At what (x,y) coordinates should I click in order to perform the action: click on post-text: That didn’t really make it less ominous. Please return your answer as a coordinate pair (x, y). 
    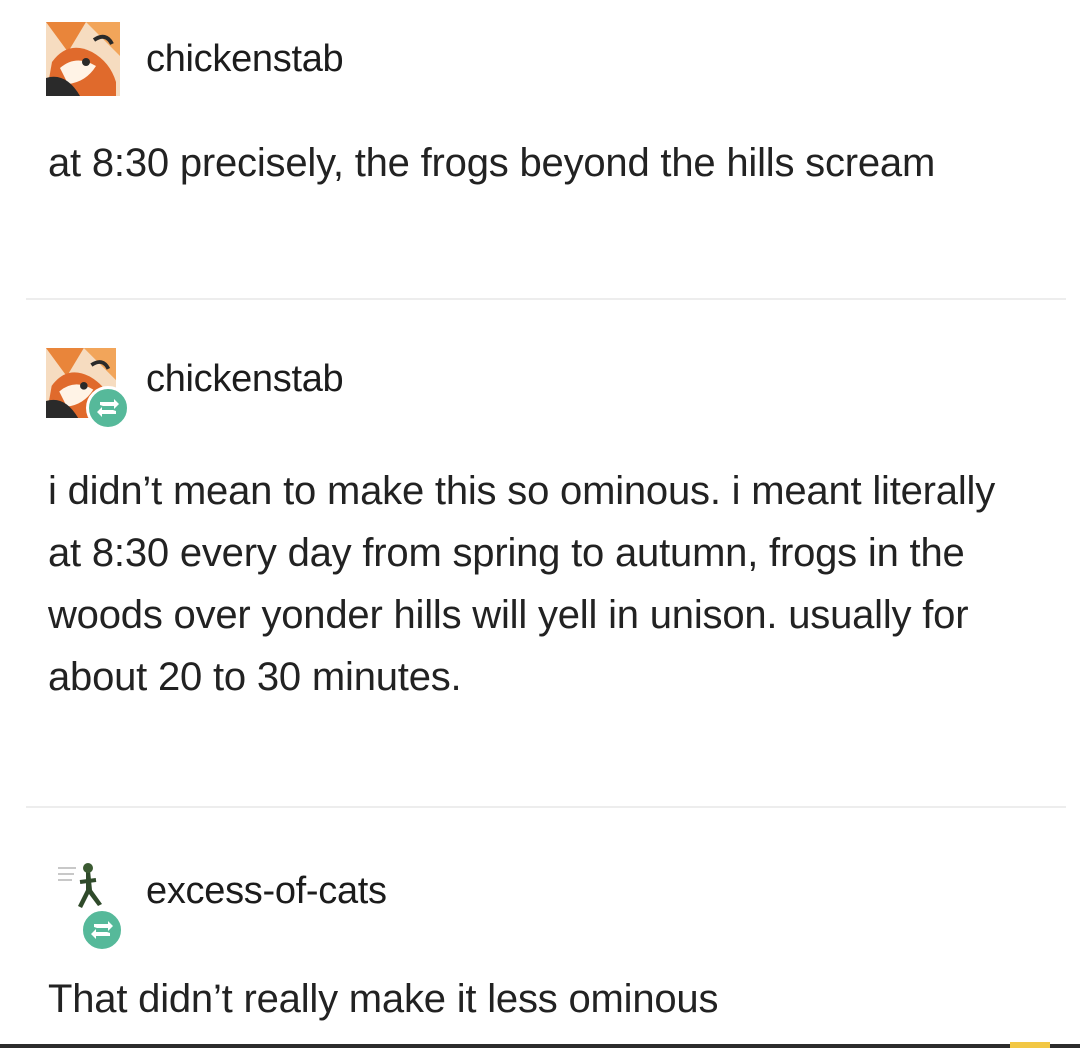
    Looking at the image, I should click on (383, 999).